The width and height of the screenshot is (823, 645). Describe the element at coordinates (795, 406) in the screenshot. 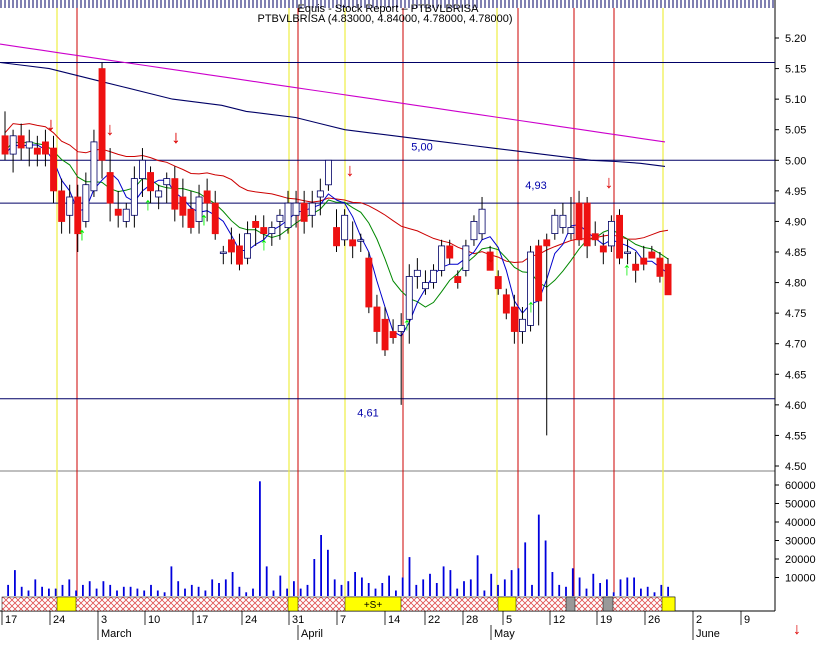

I see `price-tick-label: 4.60` at that location.